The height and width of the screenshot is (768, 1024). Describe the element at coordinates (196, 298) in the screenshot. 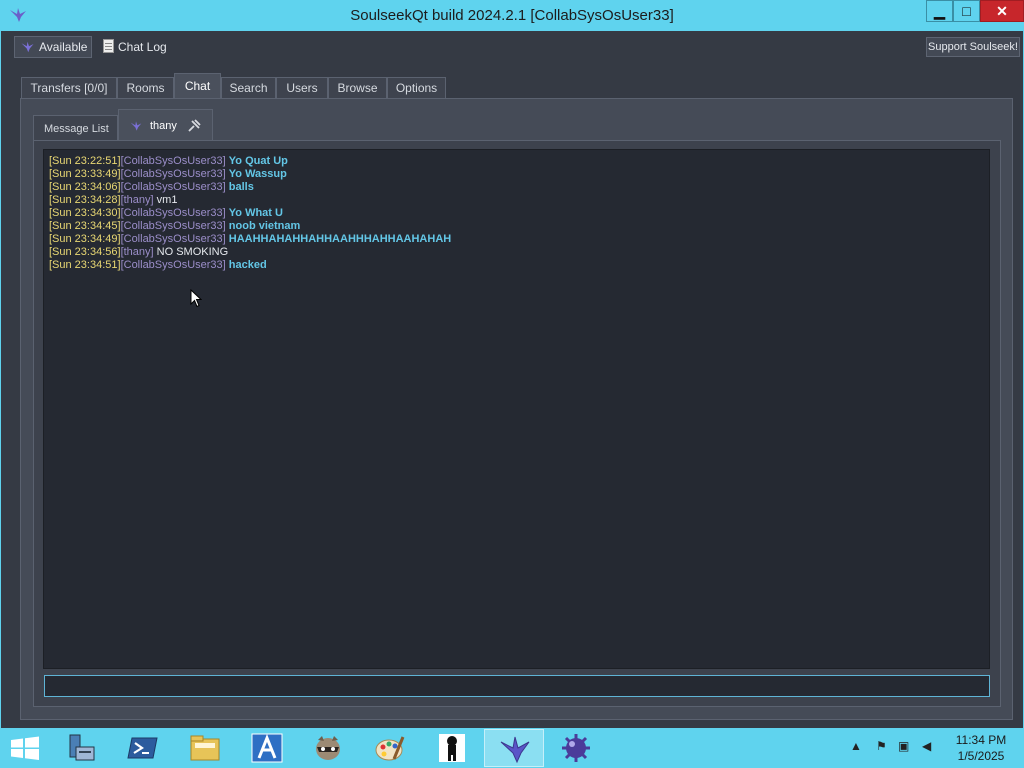

I see `mouse-cursor-icon` at that location.